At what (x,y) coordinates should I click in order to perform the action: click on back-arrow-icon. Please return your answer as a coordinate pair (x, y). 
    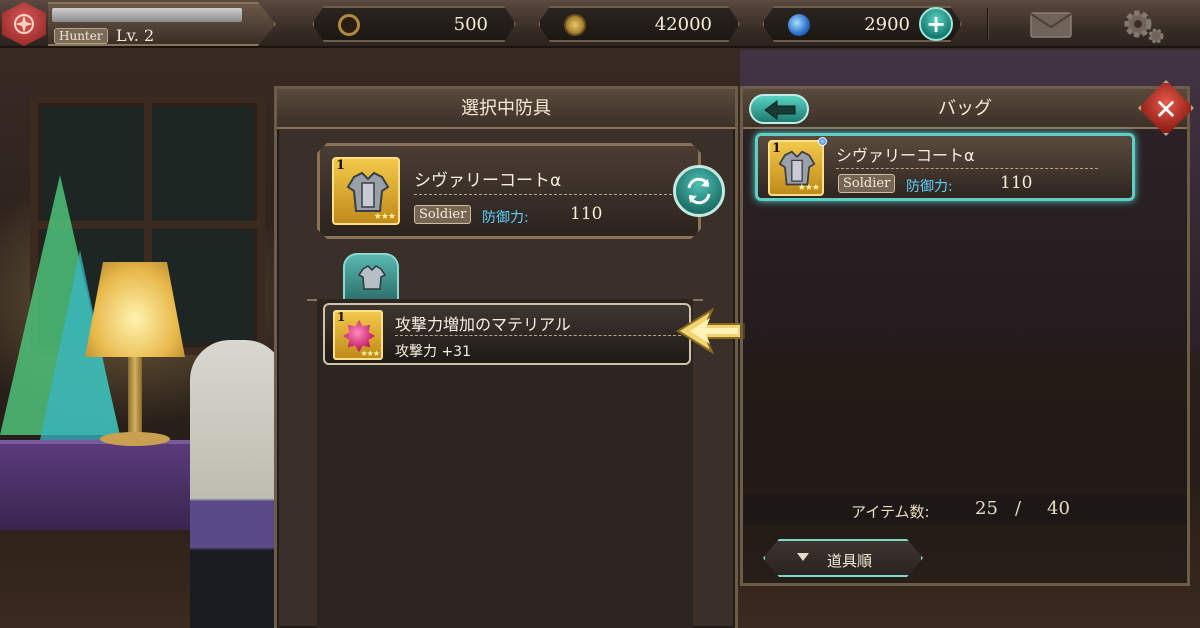
    Looking at the image, I should click on (780, 110).